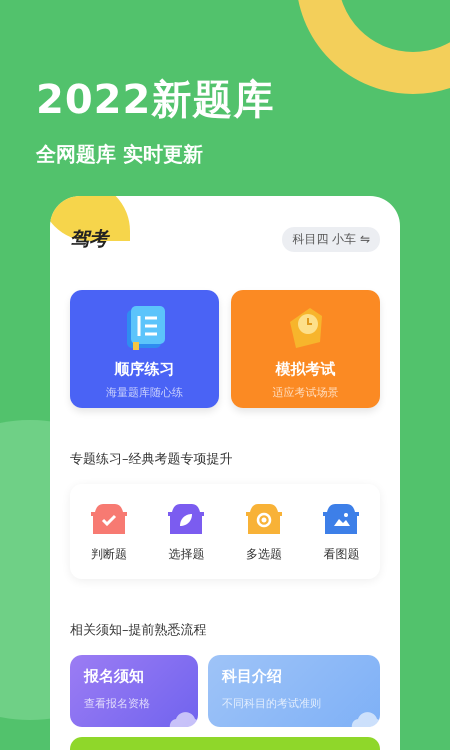 This screenshot has height=750, width=450. Describe the element at coordinates (117, 703) in the screenshot. I see `card-caption: 查看报名资格` at that location.